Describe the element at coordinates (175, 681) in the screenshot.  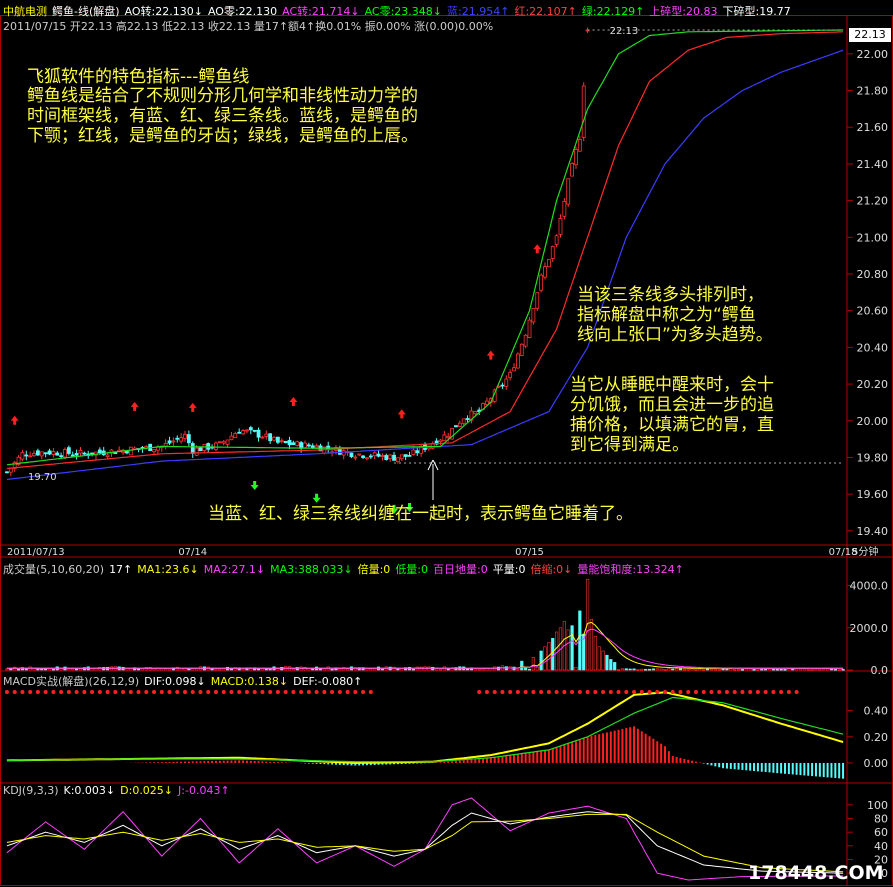
I see `macd-header-1: DIF:0.098↓` at that location.